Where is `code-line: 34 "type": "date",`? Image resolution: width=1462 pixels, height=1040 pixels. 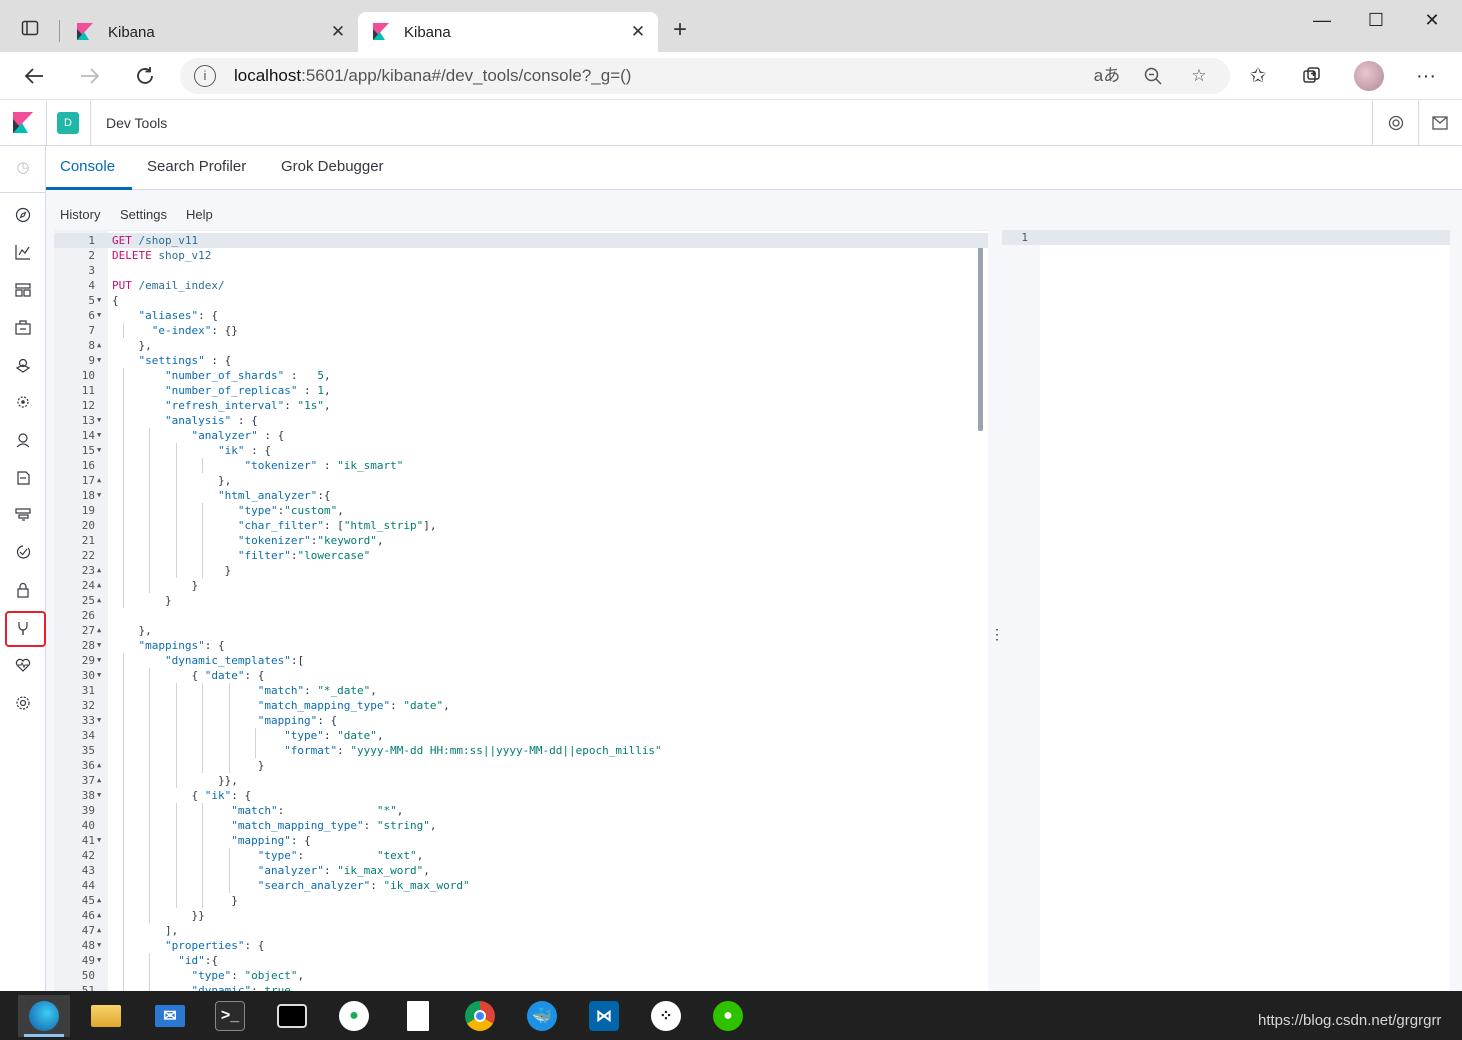
code-line: 34 "type": "date", is located at coordinates (521, 735).